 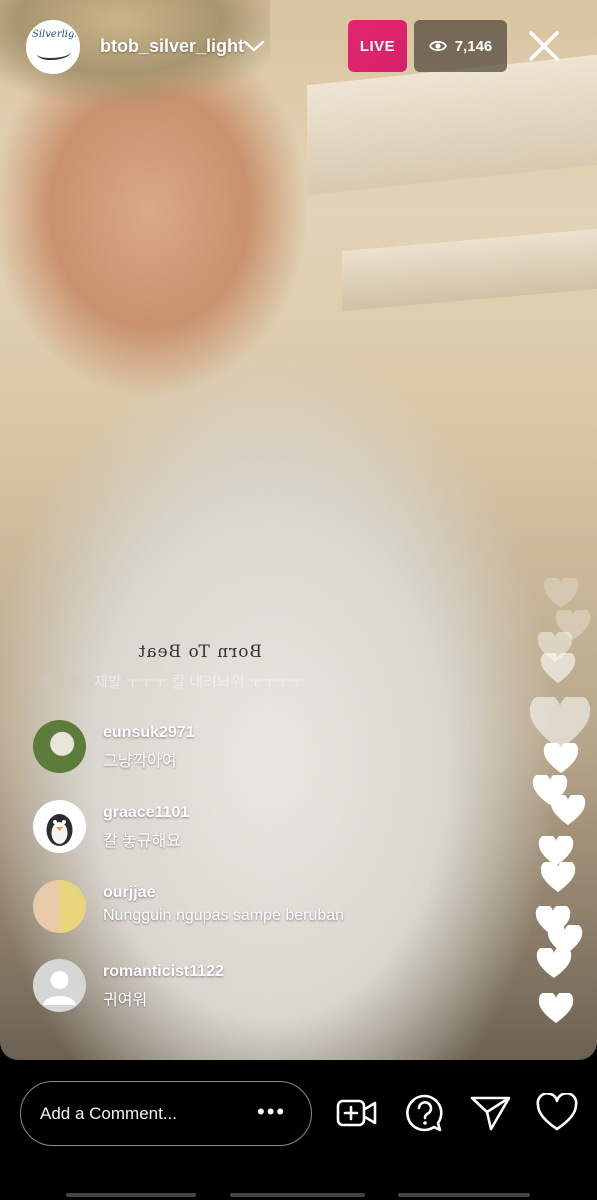 What do you see at coordinates (163, 972) in the screenshot?
I see `comment-username: romanticist1122` at bounding box center [163, 972].